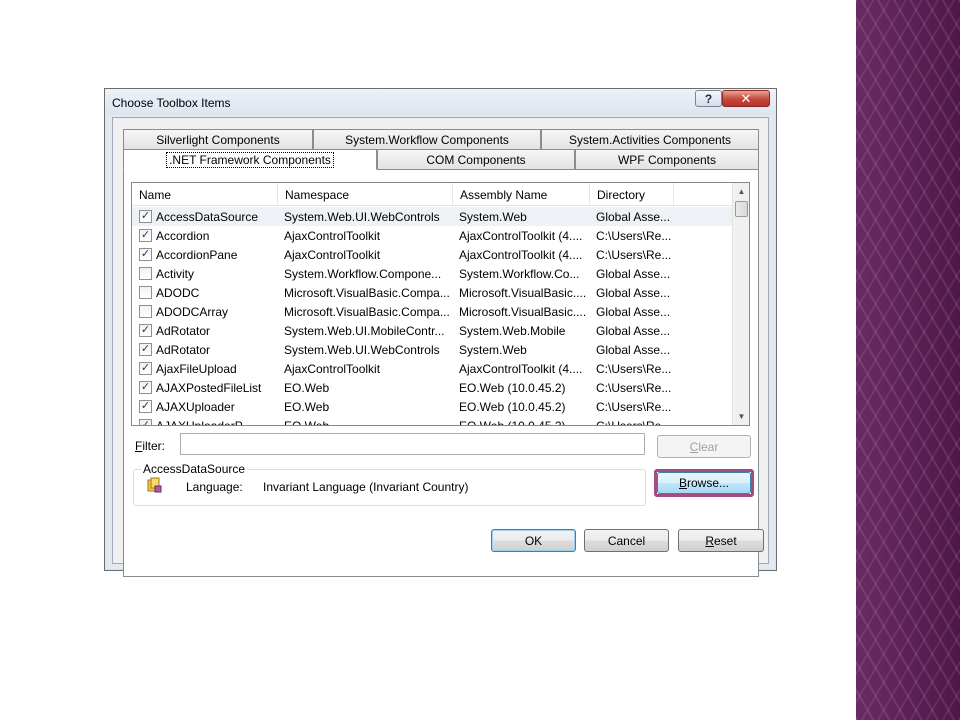 The image size is (960, 720). I want to click on list-header: Name Namespace Assembly Name Directory, so click(433, 194).